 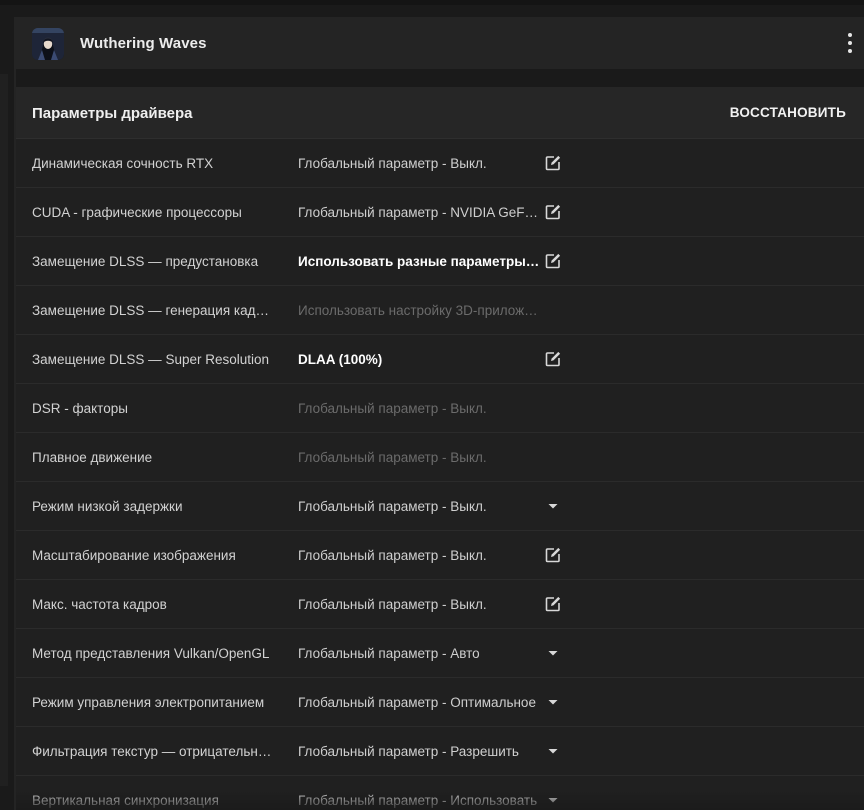 What do you see at coordinates (419, 310) in the screenshot?
I see `setting-value: Использовать настройку 3D-приложения` at bounding box center [419, 310].